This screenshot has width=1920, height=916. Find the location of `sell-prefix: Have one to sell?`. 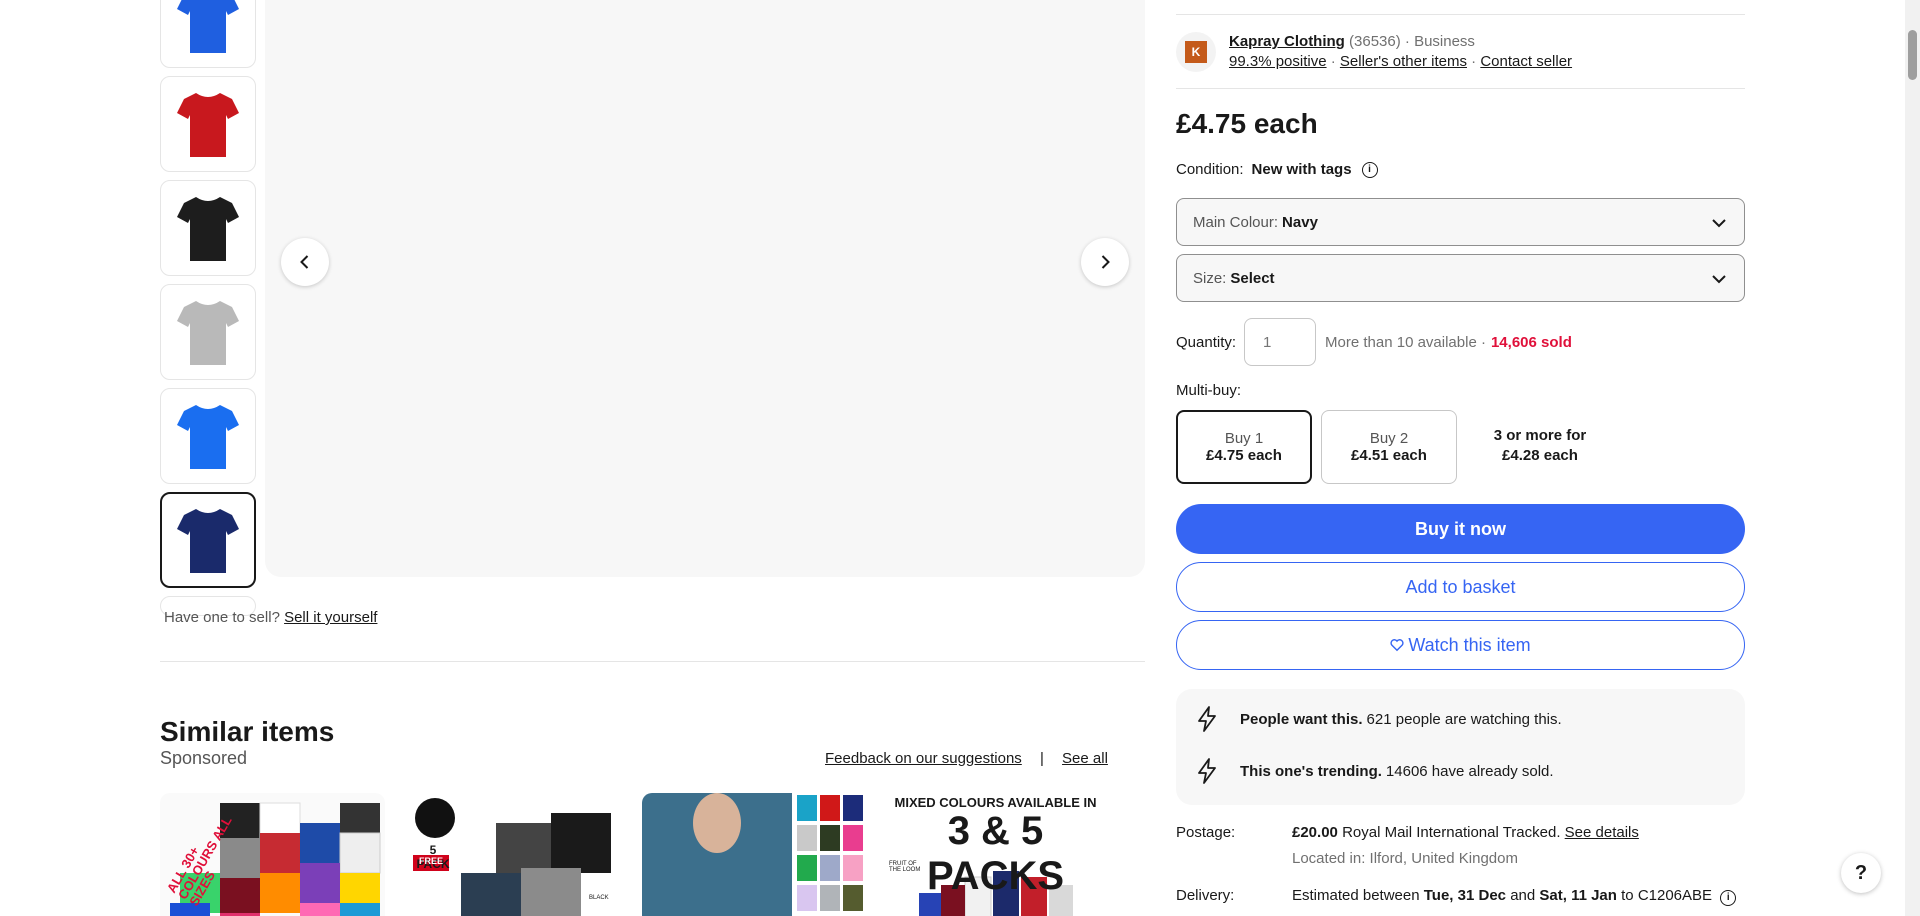

sell-prefix: Have one to sell? is located at coordinates (222, 617).